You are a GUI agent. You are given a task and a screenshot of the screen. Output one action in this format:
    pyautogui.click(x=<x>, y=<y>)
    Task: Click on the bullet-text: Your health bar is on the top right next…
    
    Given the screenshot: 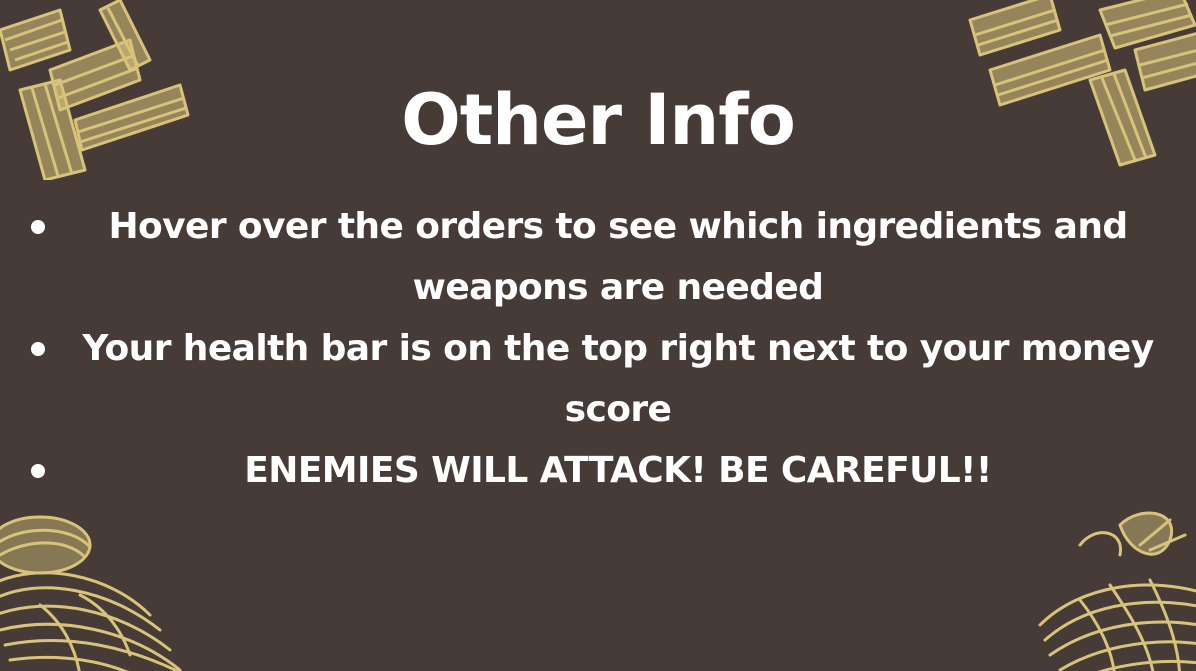 What is the action you would take?
    pyautogui.click(x=618, y=379)
    